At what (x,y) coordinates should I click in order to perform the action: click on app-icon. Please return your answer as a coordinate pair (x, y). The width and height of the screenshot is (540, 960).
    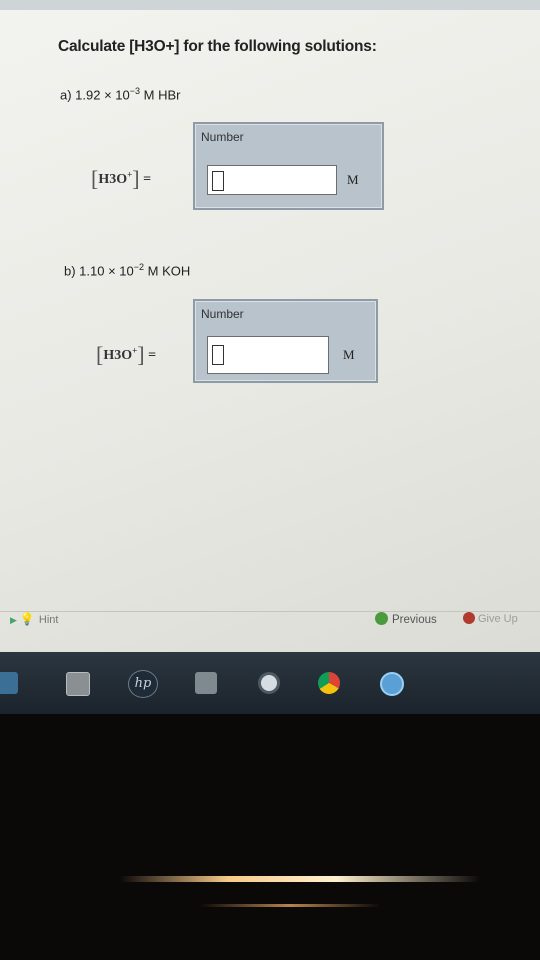
    Looking at the image, I should click on (206, 683).